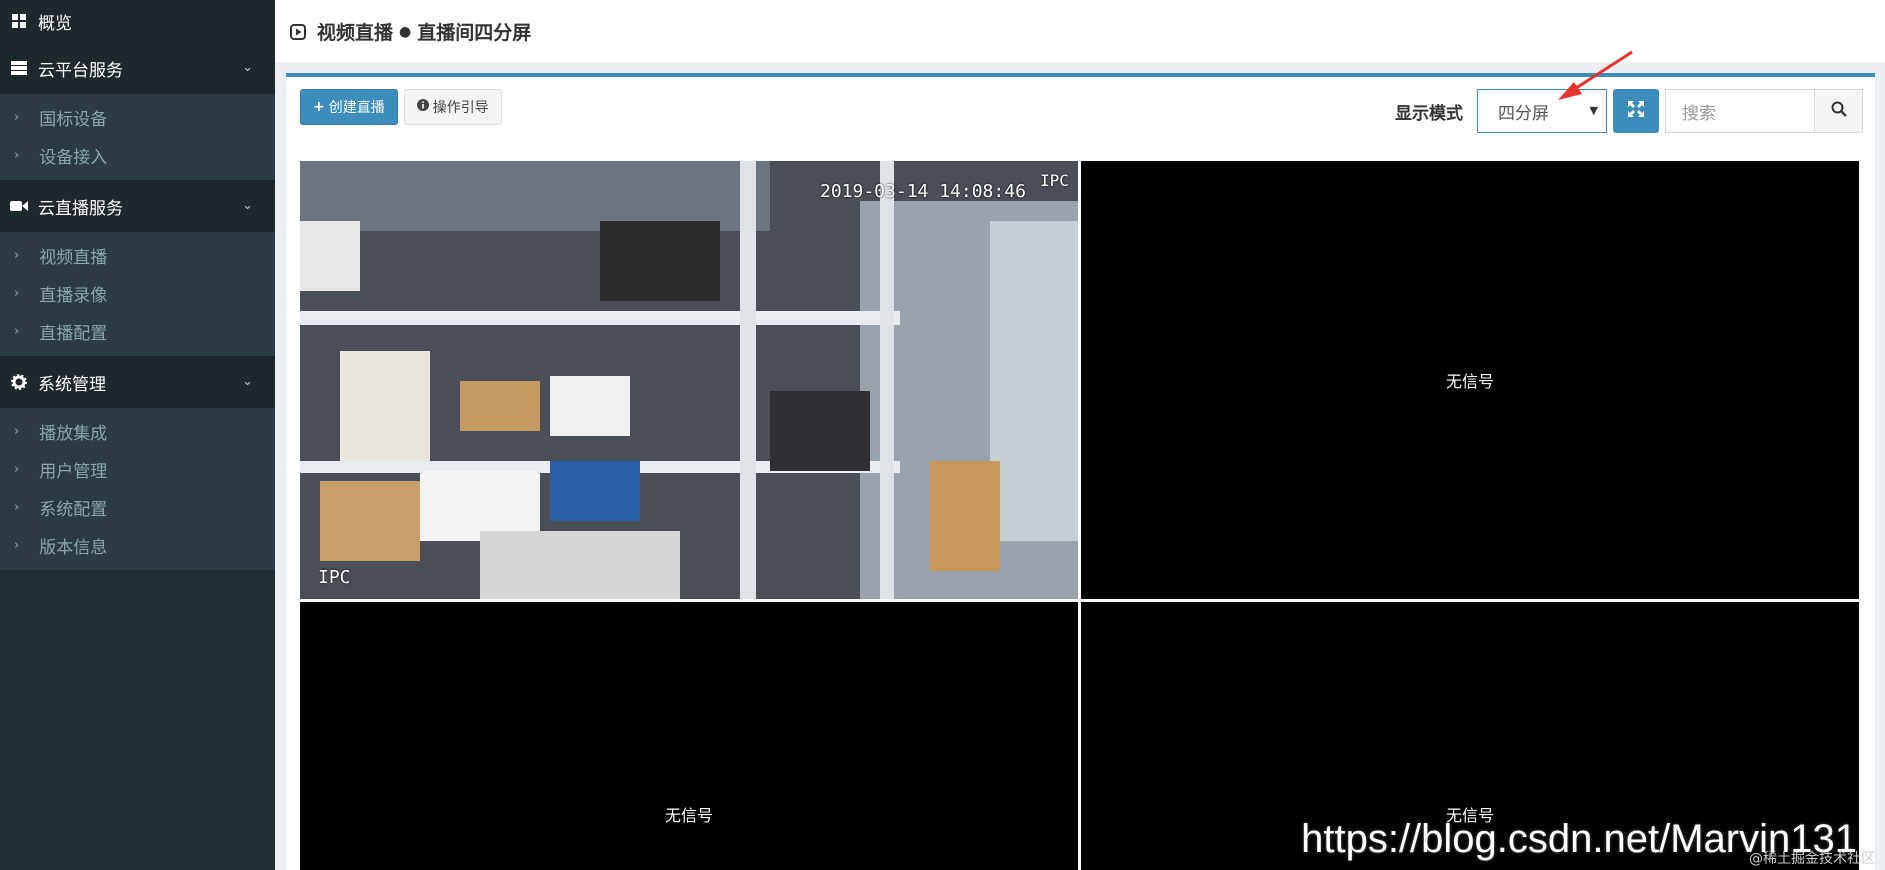 This screenshot has height=870, width=1885. Describe the element at coordinates (73, 333) in the screenshot. I see `sidebar-item-label: 直播配置` at that location.